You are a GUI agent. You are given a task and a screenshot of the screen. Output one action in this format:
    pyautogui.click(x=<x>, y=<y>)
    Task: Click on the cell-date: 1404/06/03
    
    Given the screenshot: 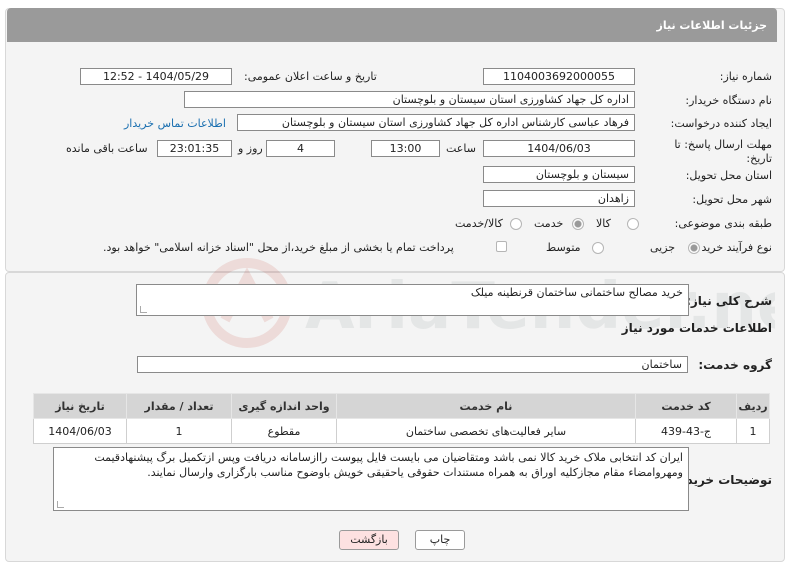 What is the action you would take?
    pyautogui.click(x=80, y=431)
    